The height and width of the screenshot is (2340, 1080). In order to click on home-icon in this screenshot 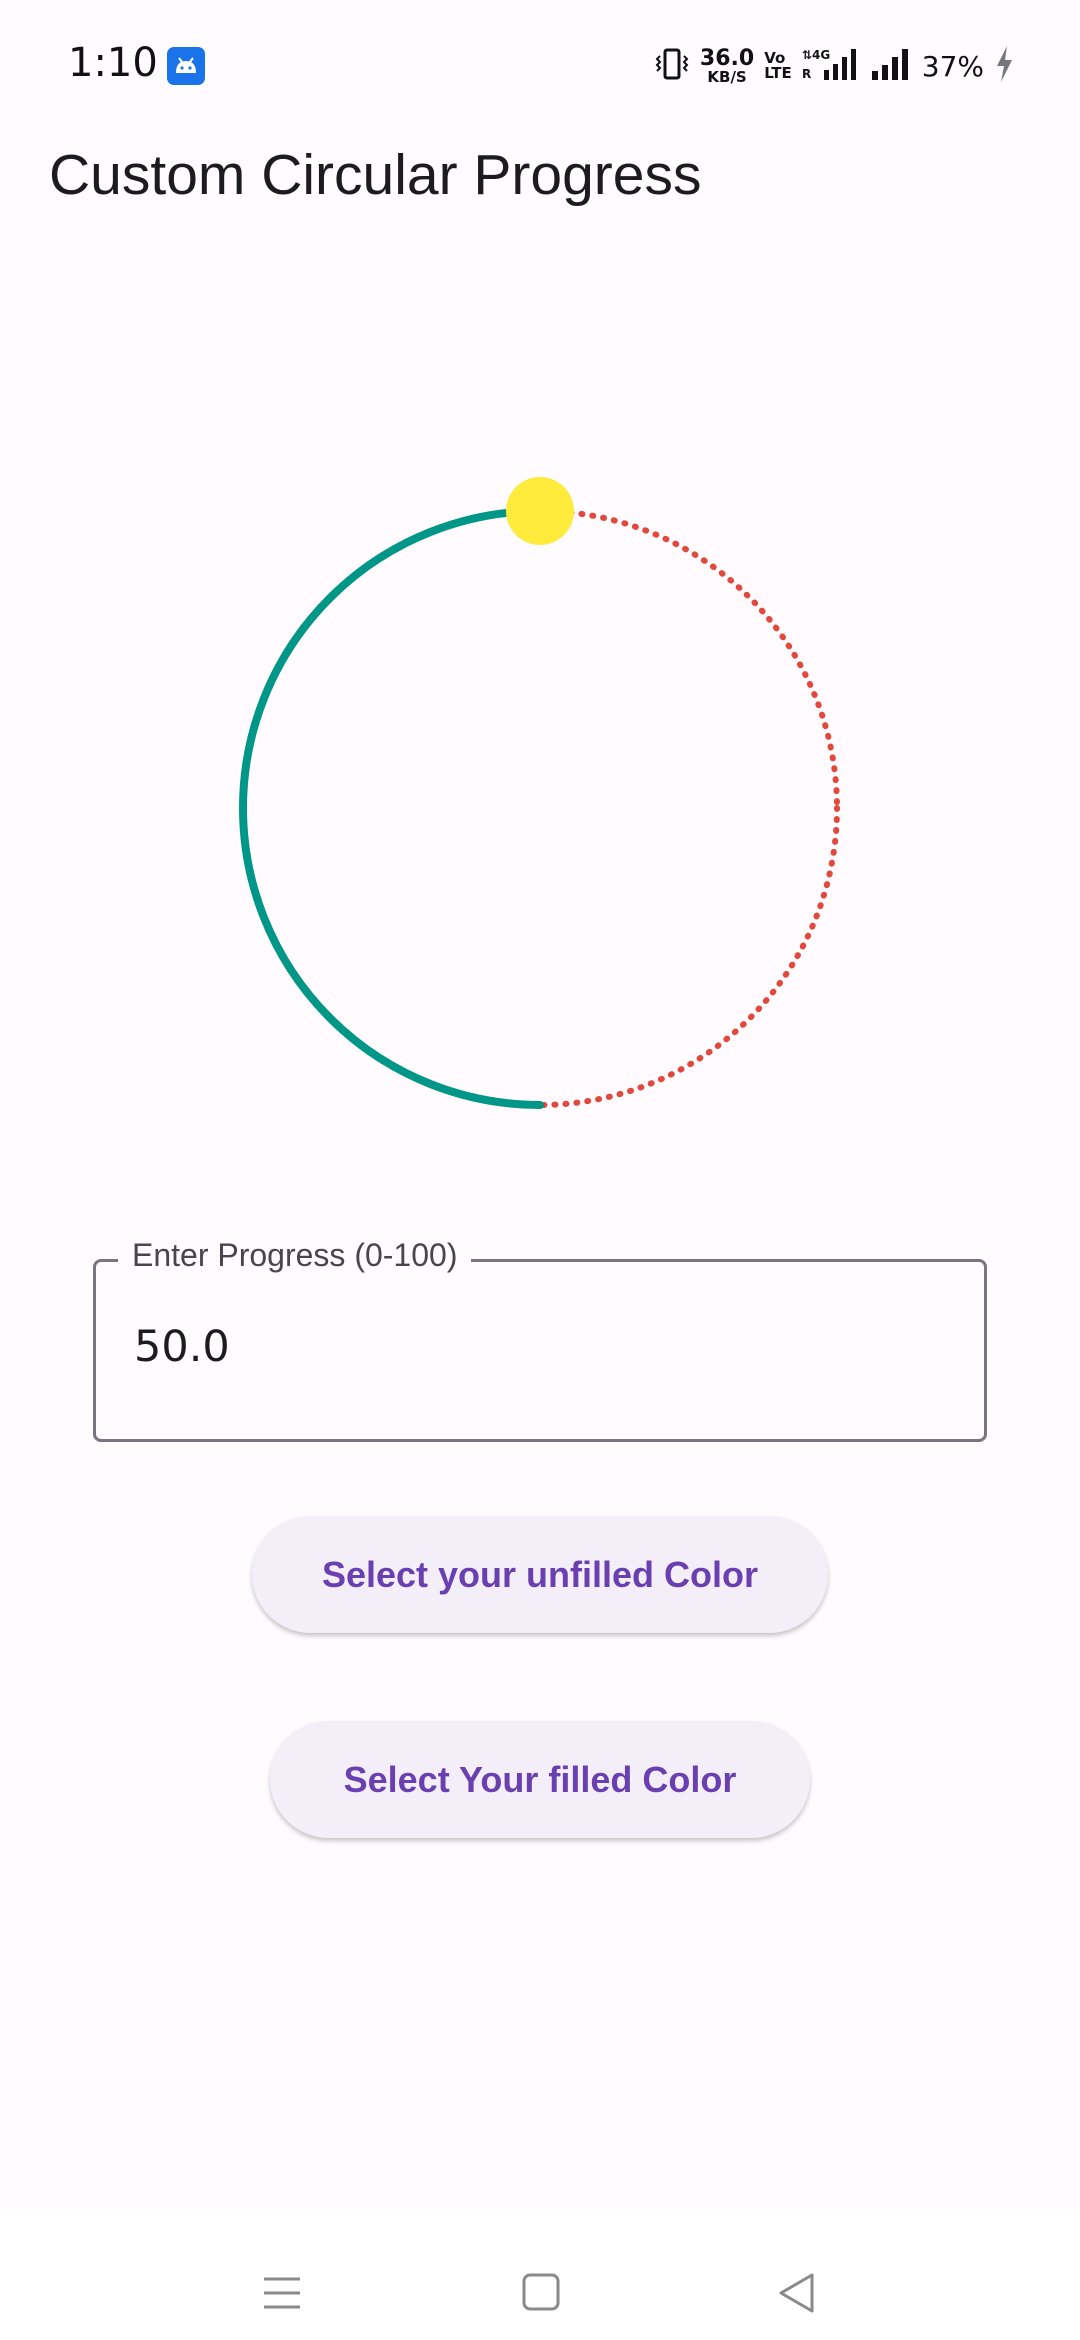, I will do `click(541, 2294)`.